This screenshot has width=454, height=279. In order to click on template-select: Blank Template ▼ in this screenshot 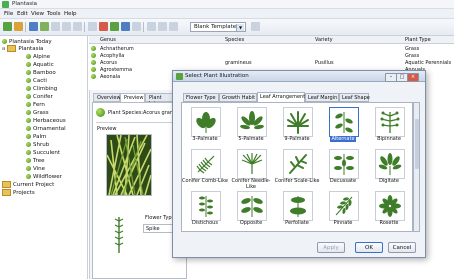, I will do `click(218, 27)`.